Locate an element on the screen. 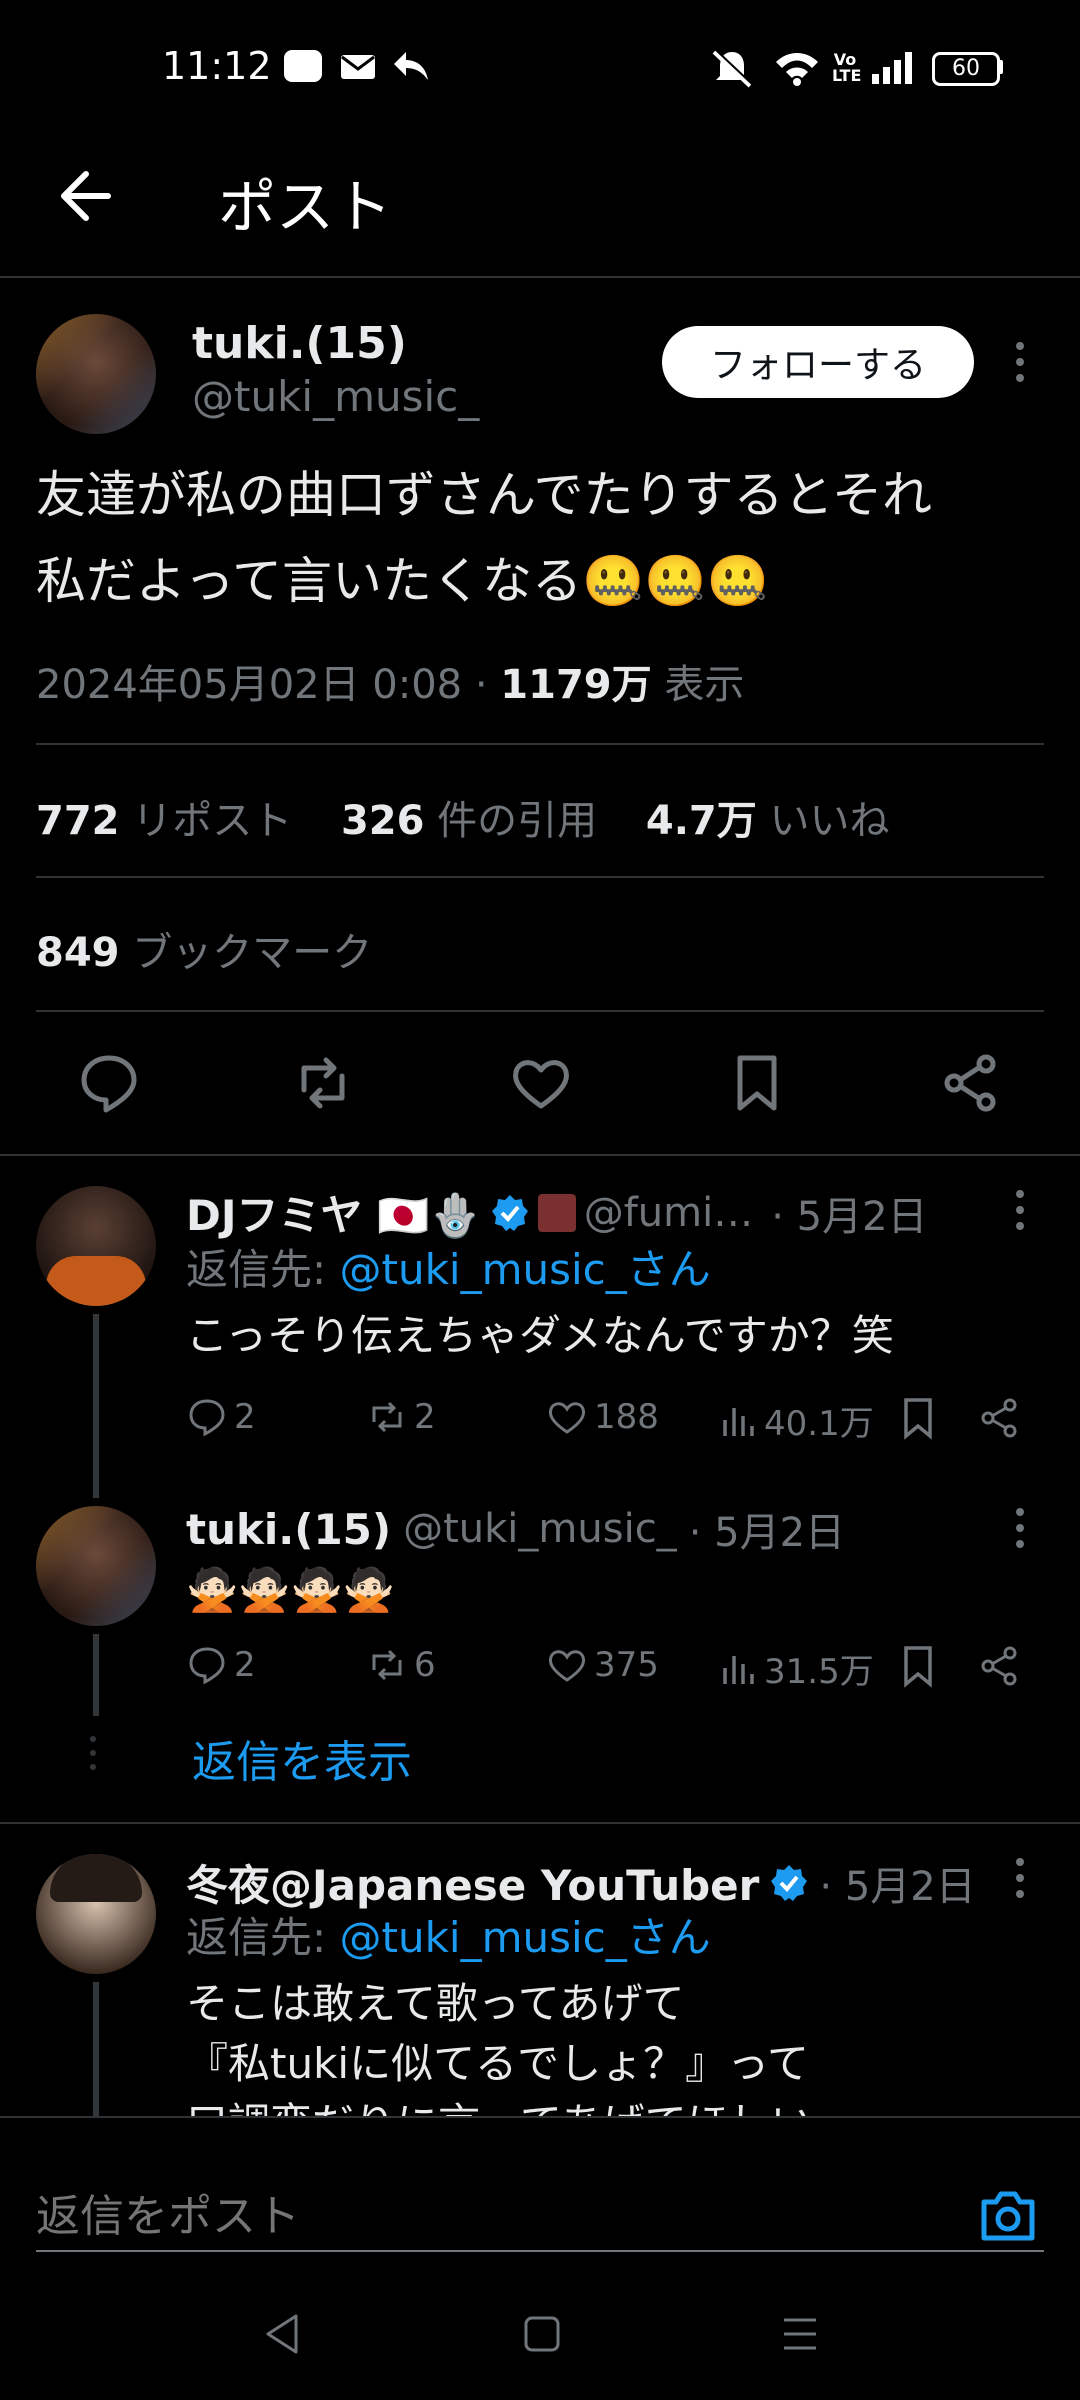  reply-text: こっそり伝えちゃダメなんですか？笑 is located at coordinates (540, 1335).